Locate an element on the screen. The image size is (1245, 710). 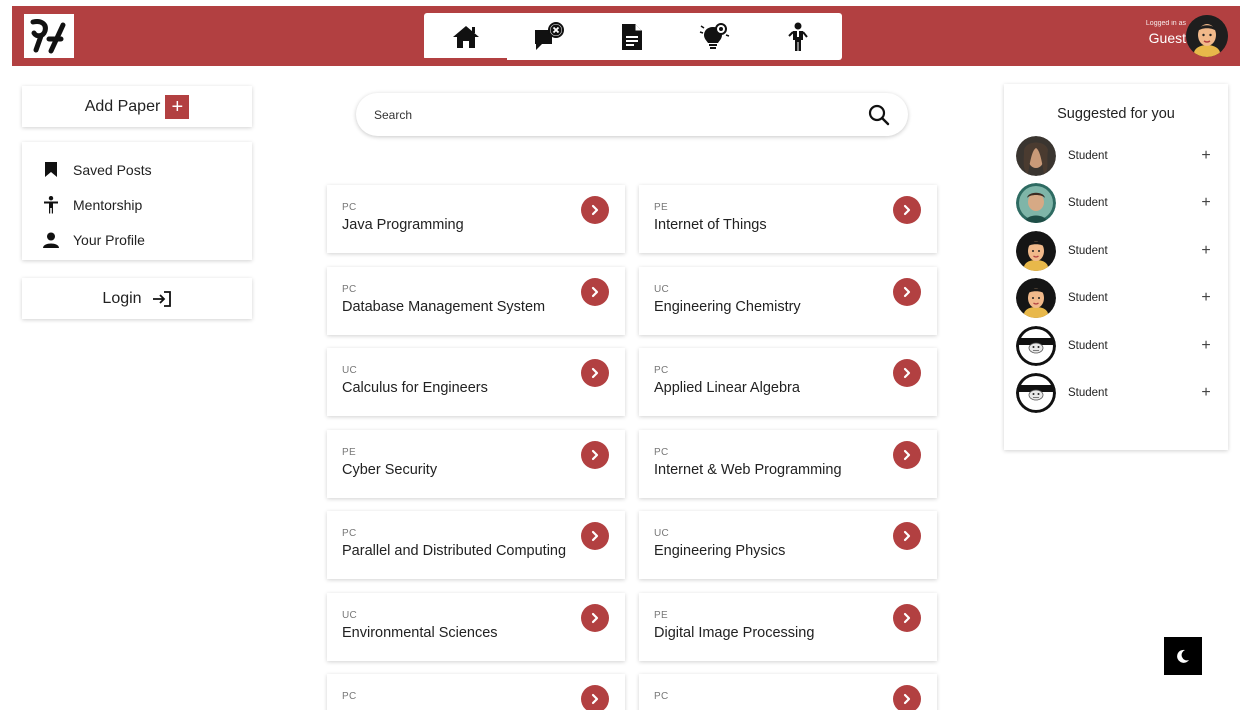
sidebar-item-saved-posts: Saved Posts is located at coordinates (147, 169).